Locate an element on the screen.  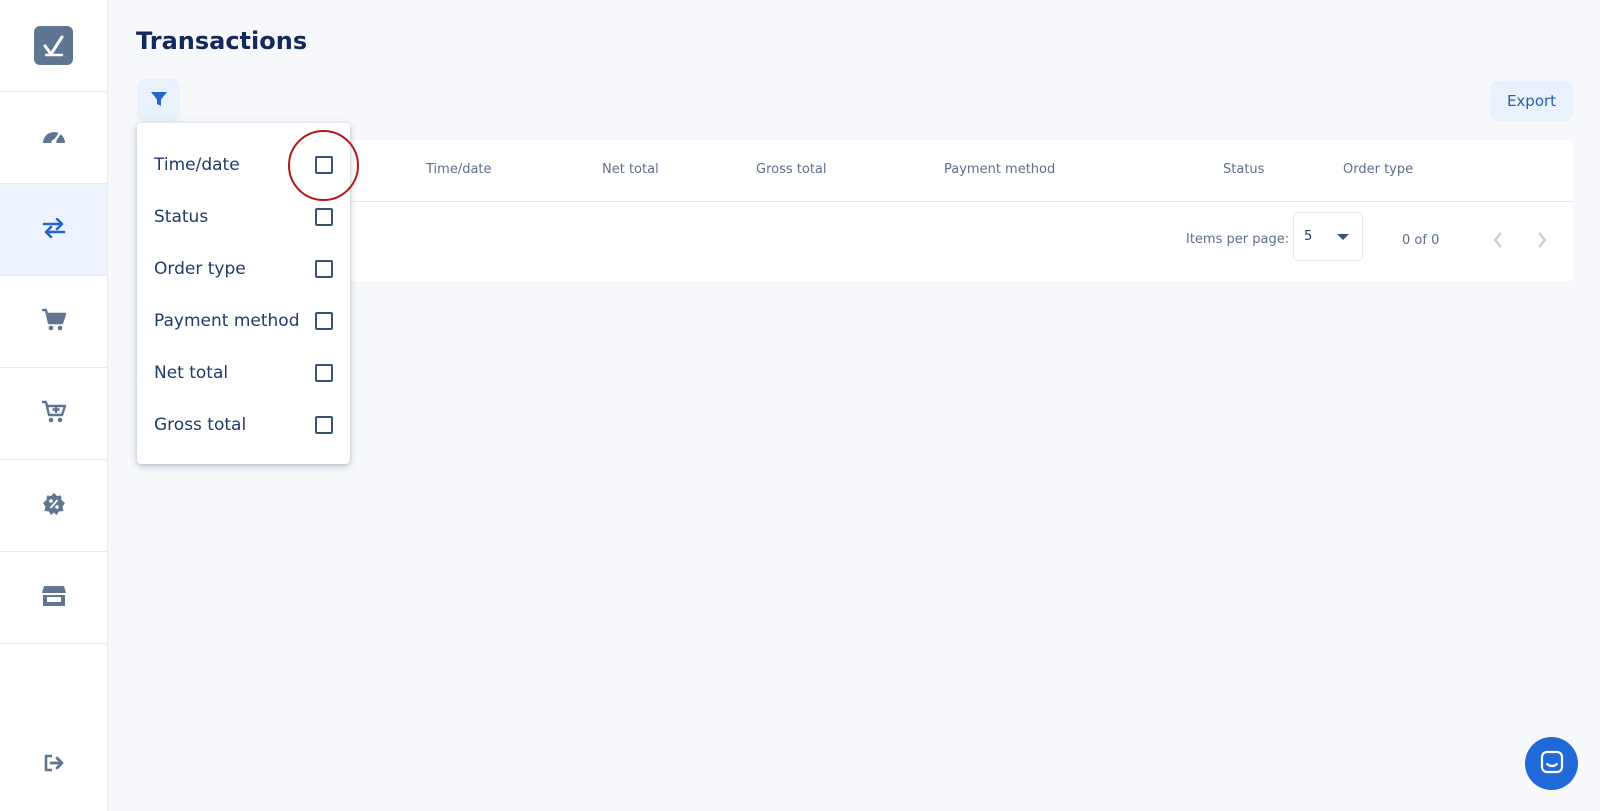
sidebar-item-new-order is located at coordinates (53, 414).